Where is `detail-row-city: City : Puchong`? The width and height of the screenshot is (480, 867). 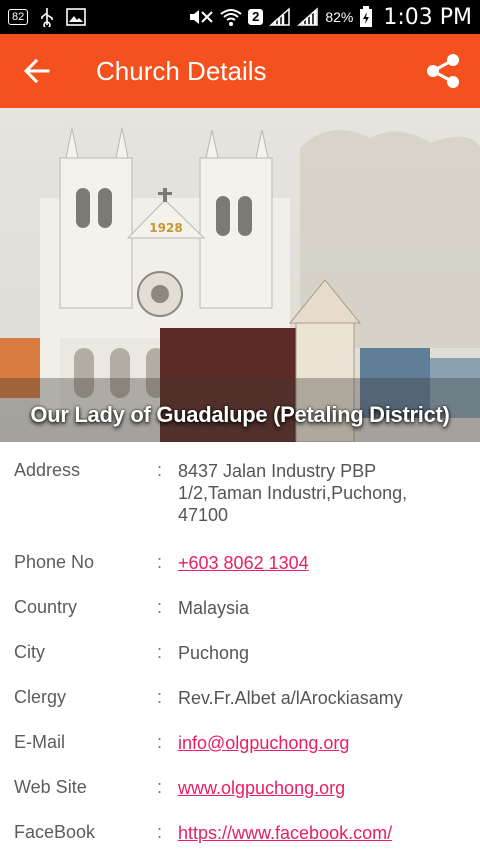 detail-row-city: City : Puchong is located at coordinates (240, 664).